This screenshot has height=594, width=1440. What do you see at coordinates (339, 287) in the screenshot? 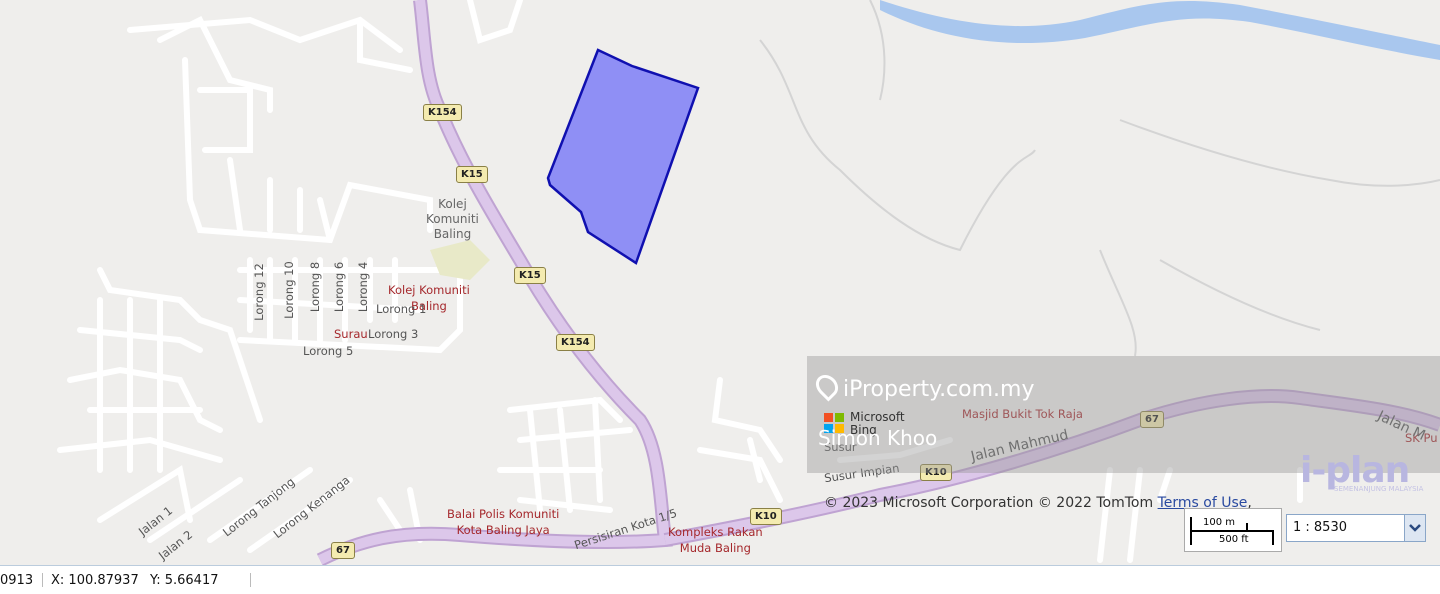
I see `street-lorong-6: Lorong 6` at bounding box center [339, 287].